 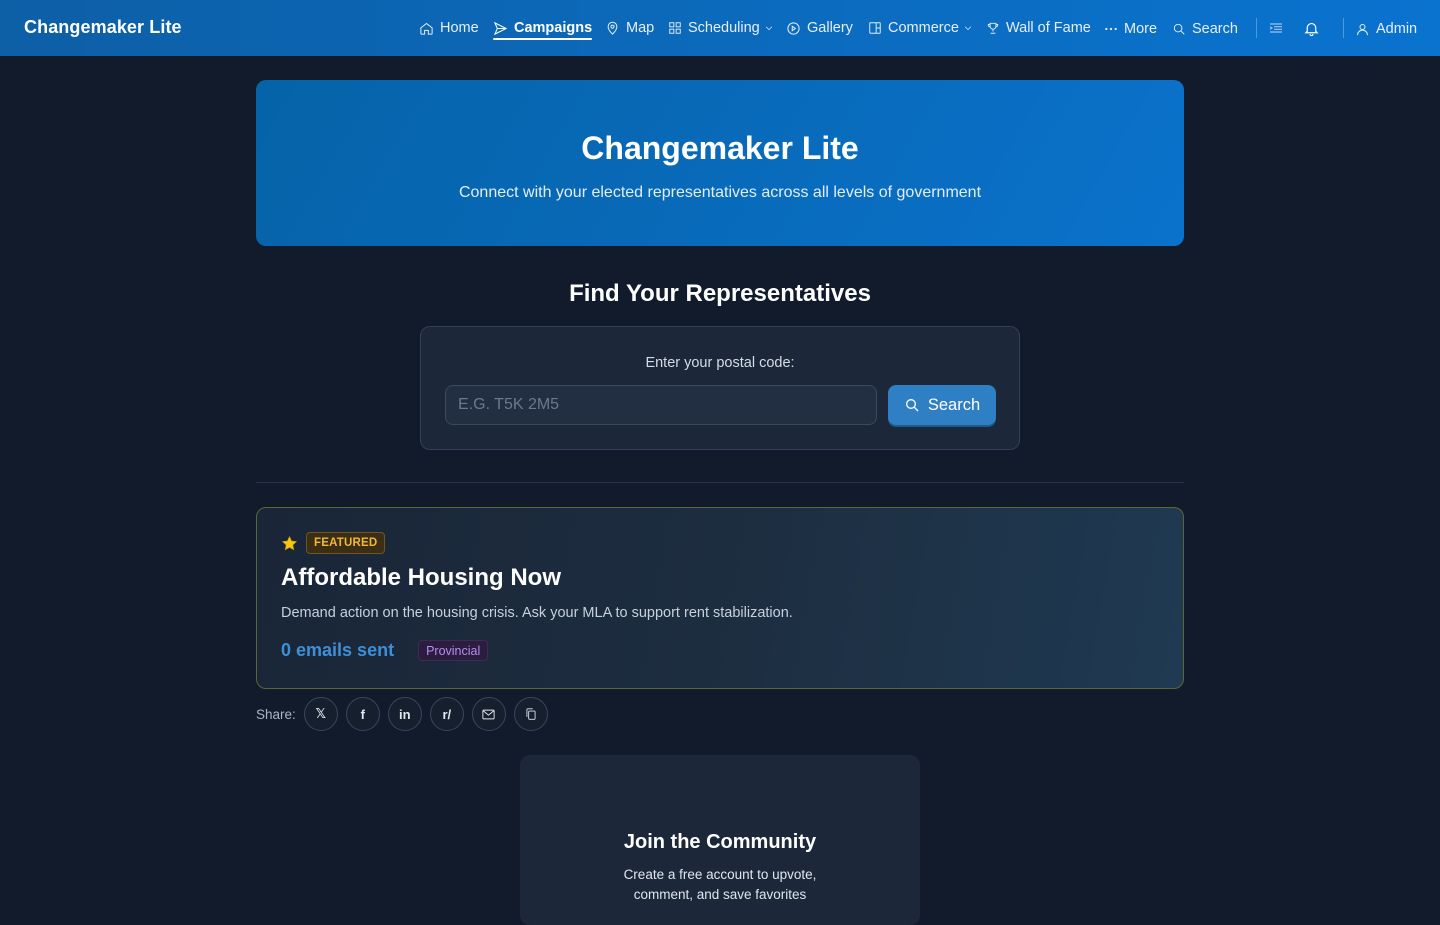 I want to click on user-menu: Admin, so click(x=1386, y=29).